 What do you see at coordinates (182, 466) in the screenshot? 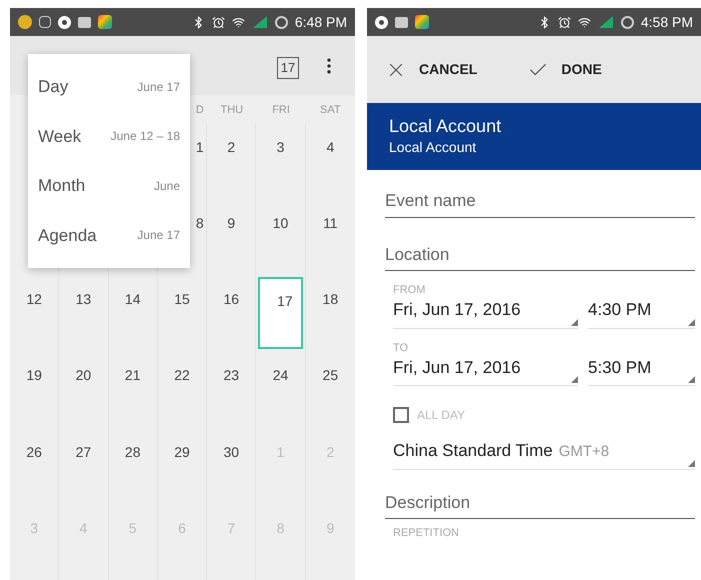
I see `day-cell: 29` at bounding box center [182, 466].